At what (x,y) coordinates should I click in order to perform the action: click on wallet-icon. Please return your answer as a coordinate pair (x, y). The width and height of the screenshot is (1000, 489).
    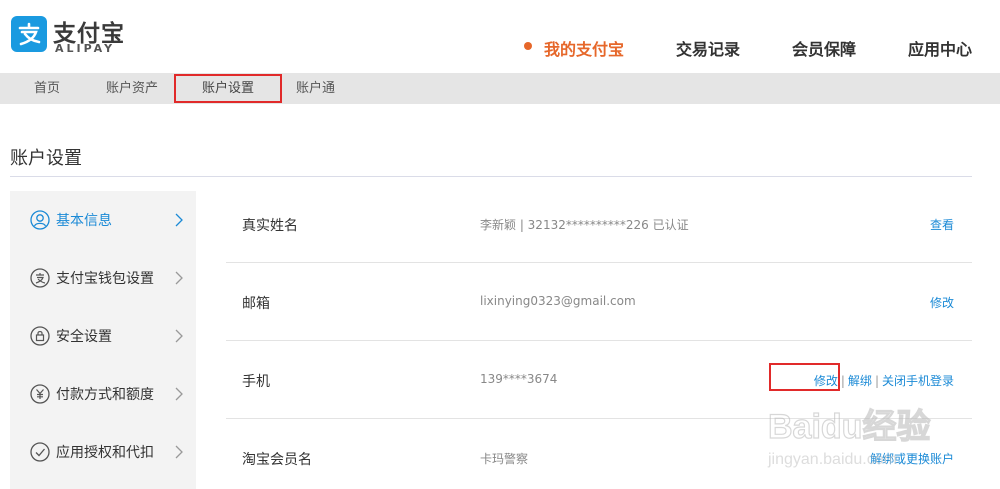
    Looking at the image, I should click on (40, 278).